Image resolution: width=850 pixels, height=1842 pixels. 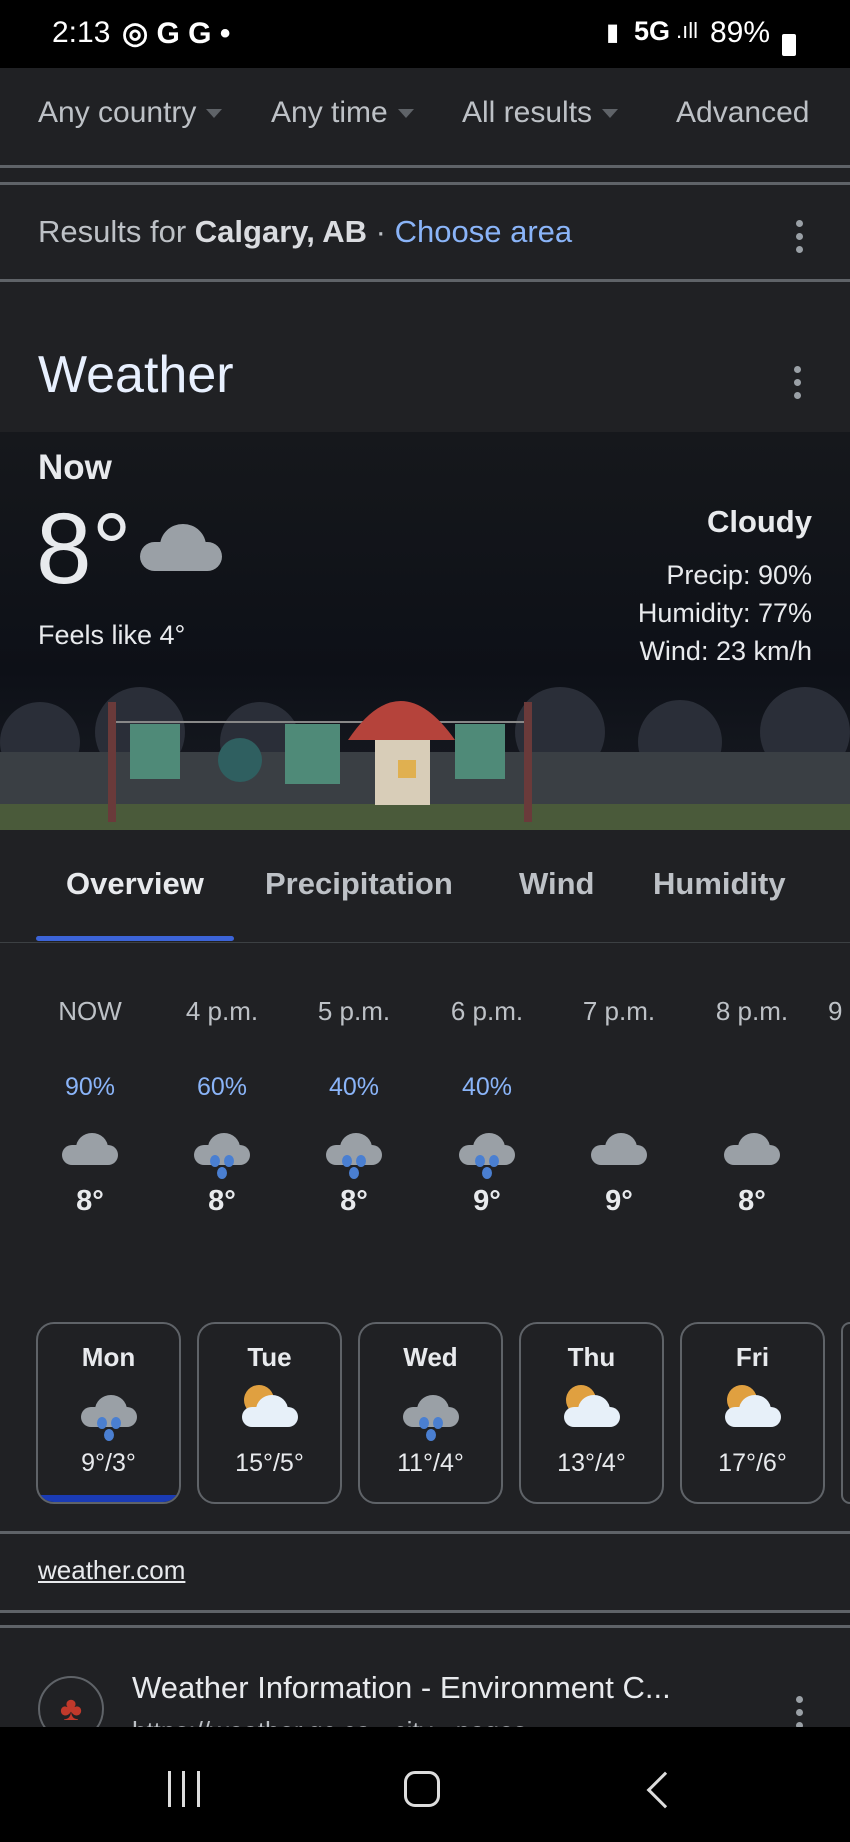 What do you see at coordinates (181, 547) in the screenshot?
I see `cloud-icon` at bounding box center [181, 547].